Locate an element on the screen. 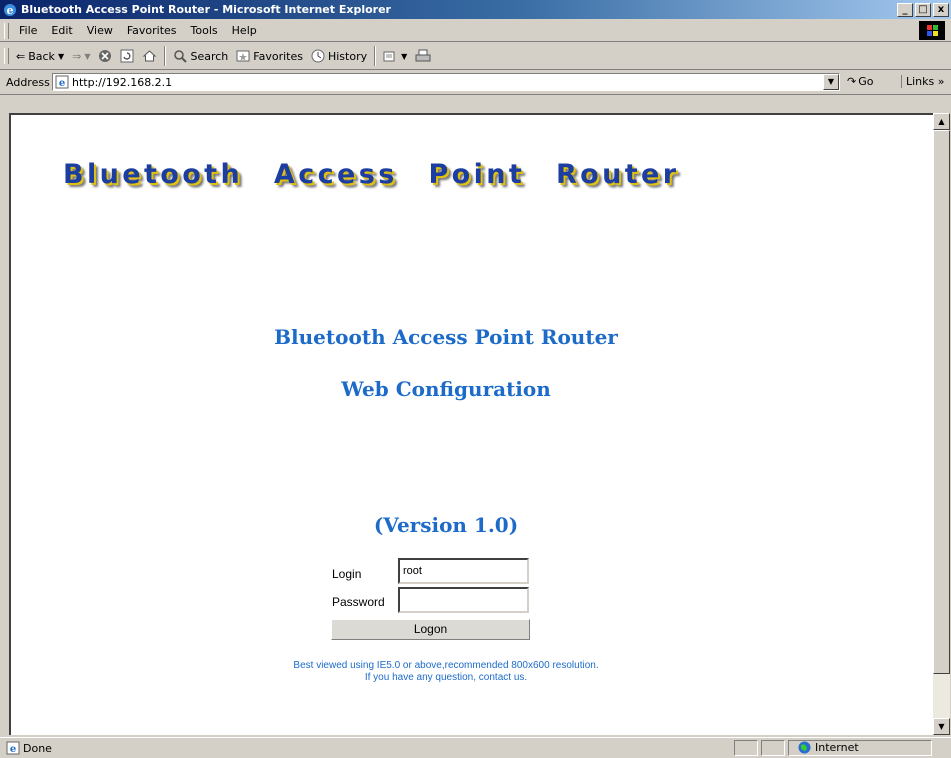  stop-button is located at coordinates (105, 56).